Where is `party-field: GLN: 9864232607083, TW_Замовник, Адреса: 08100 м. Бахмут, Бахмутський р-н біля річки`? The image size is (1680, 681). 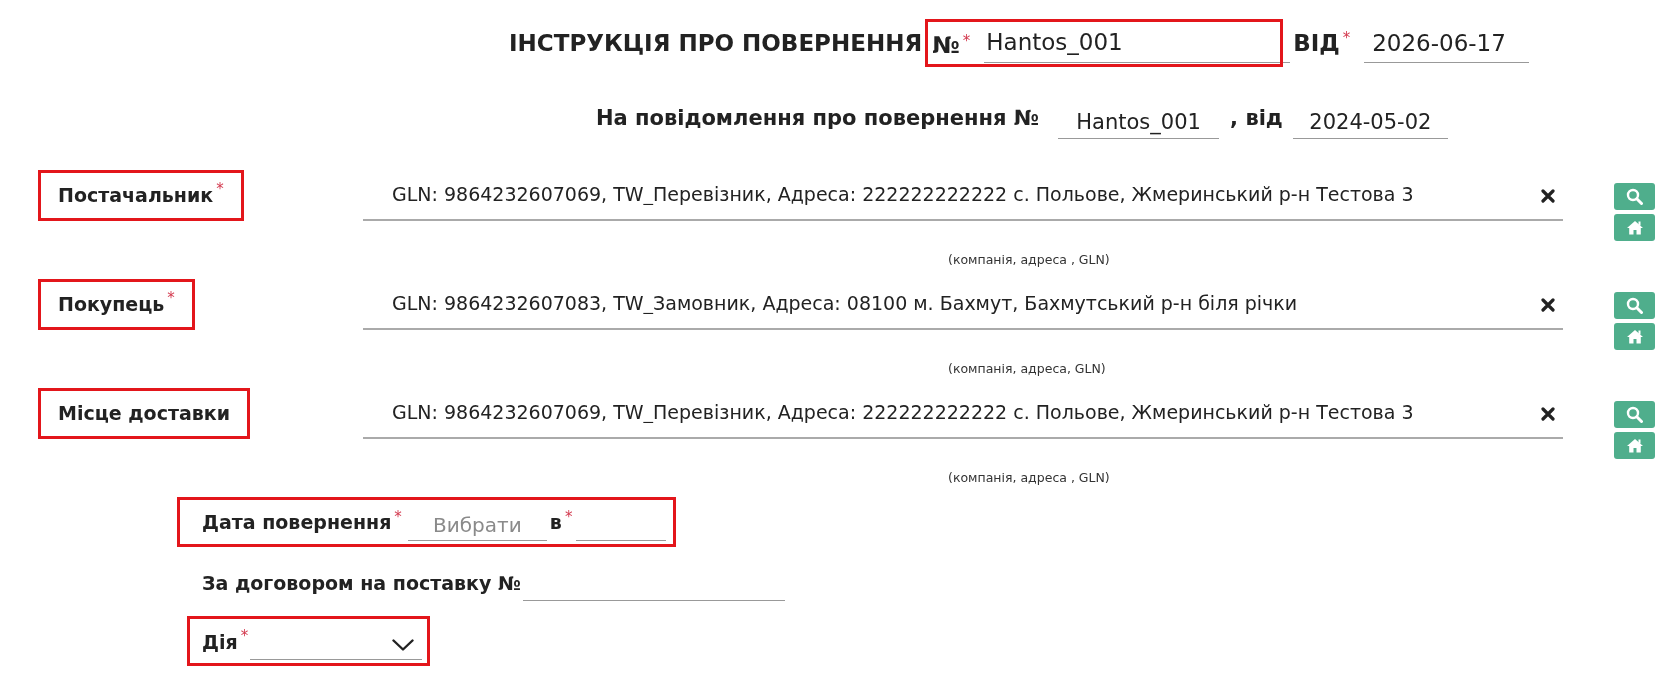 party-field: GLN: 9864232607083, TW_Замовник, Адреса: 08100 м. Бахмут, Бахмутський р-н біля річки is located at coordinates (963, 304).